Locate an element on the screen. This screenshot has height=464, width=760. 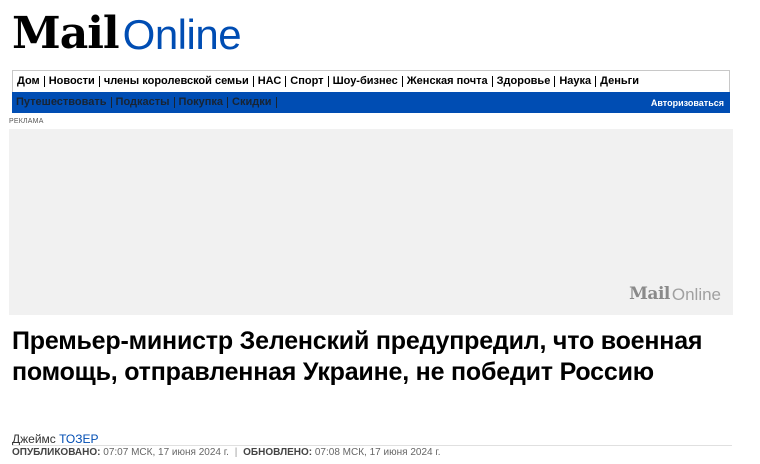
subnav-item-shopping: Покупка is located at coordinates (202, 102).